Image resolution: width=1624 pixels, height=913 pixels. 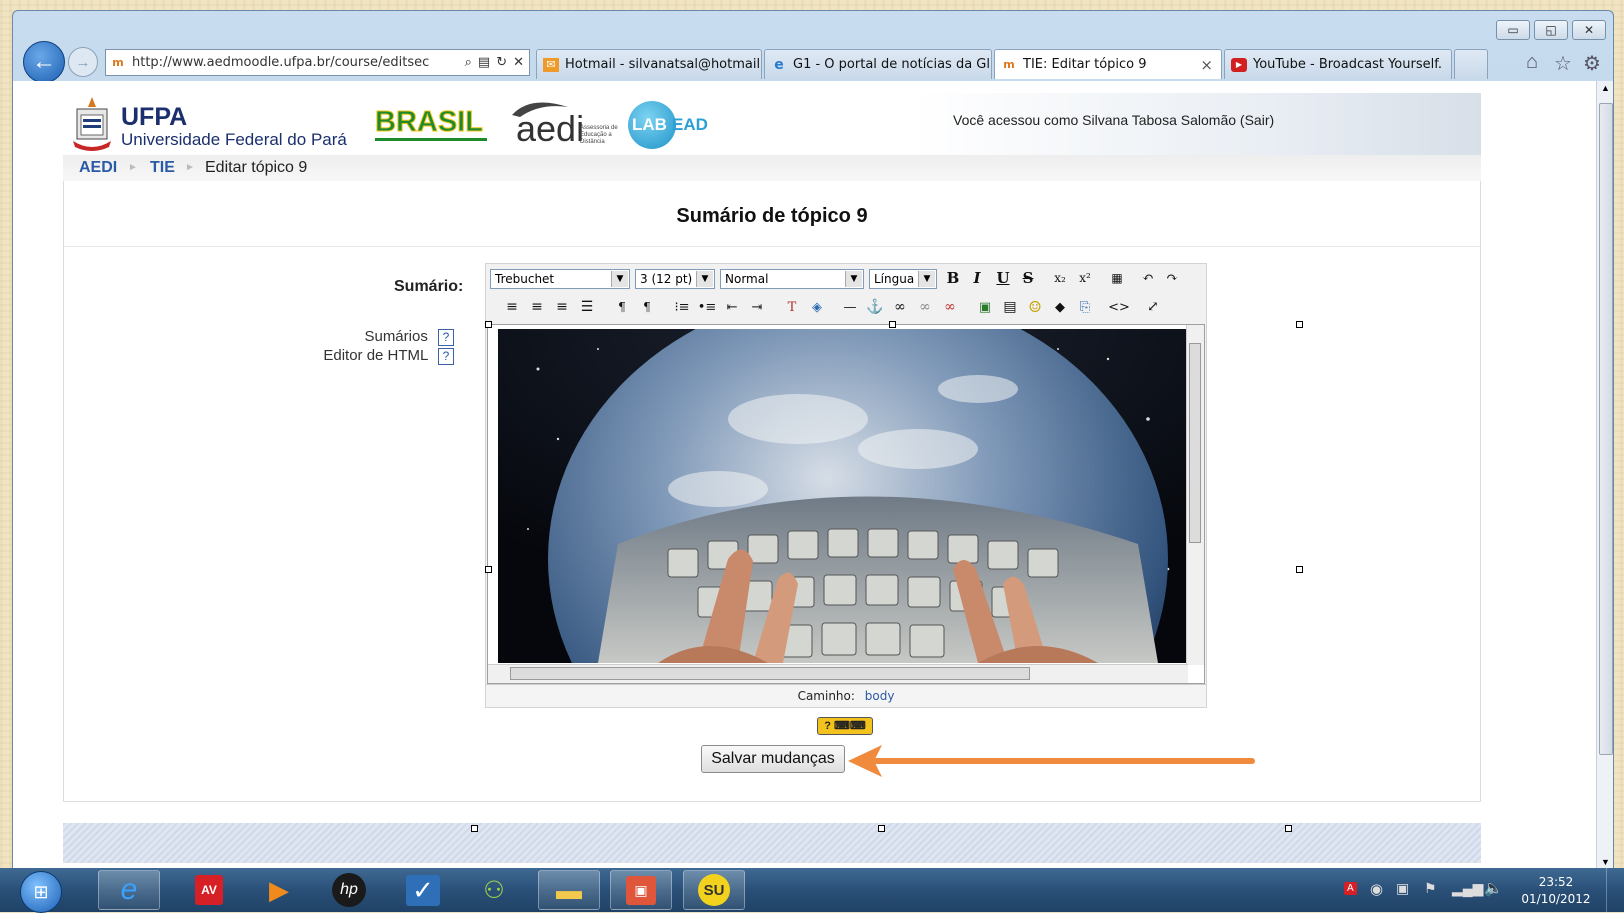 What do you see at coordinates (518, 62) in the screenshot?
I see `stop-icon: ✕` at bounding box center [518, 62].